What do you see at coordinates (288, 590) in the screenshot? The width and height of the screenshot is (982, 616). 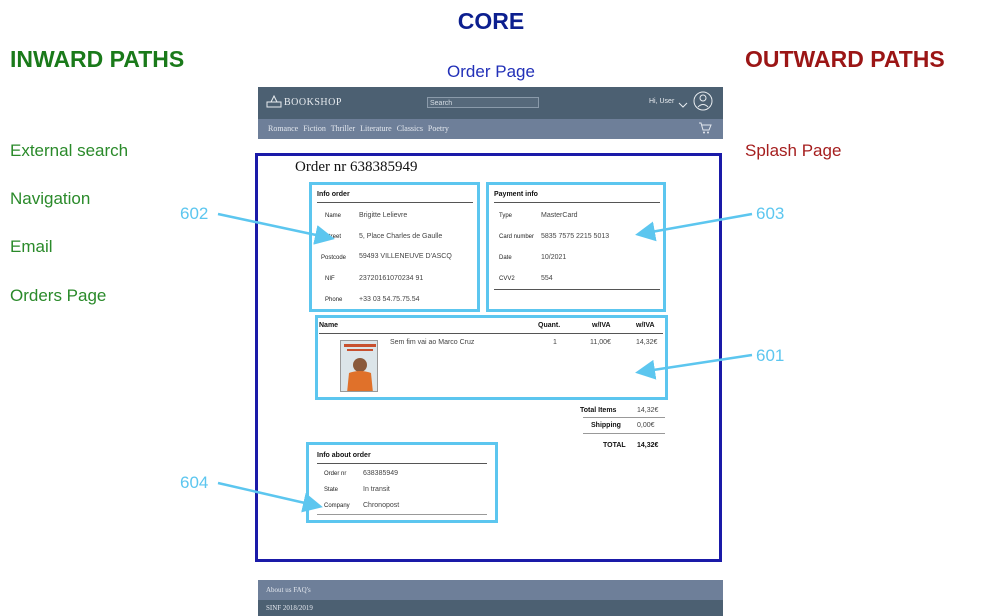 I see `footer-links: About us FAQ's` at bounding box center [288, 590].